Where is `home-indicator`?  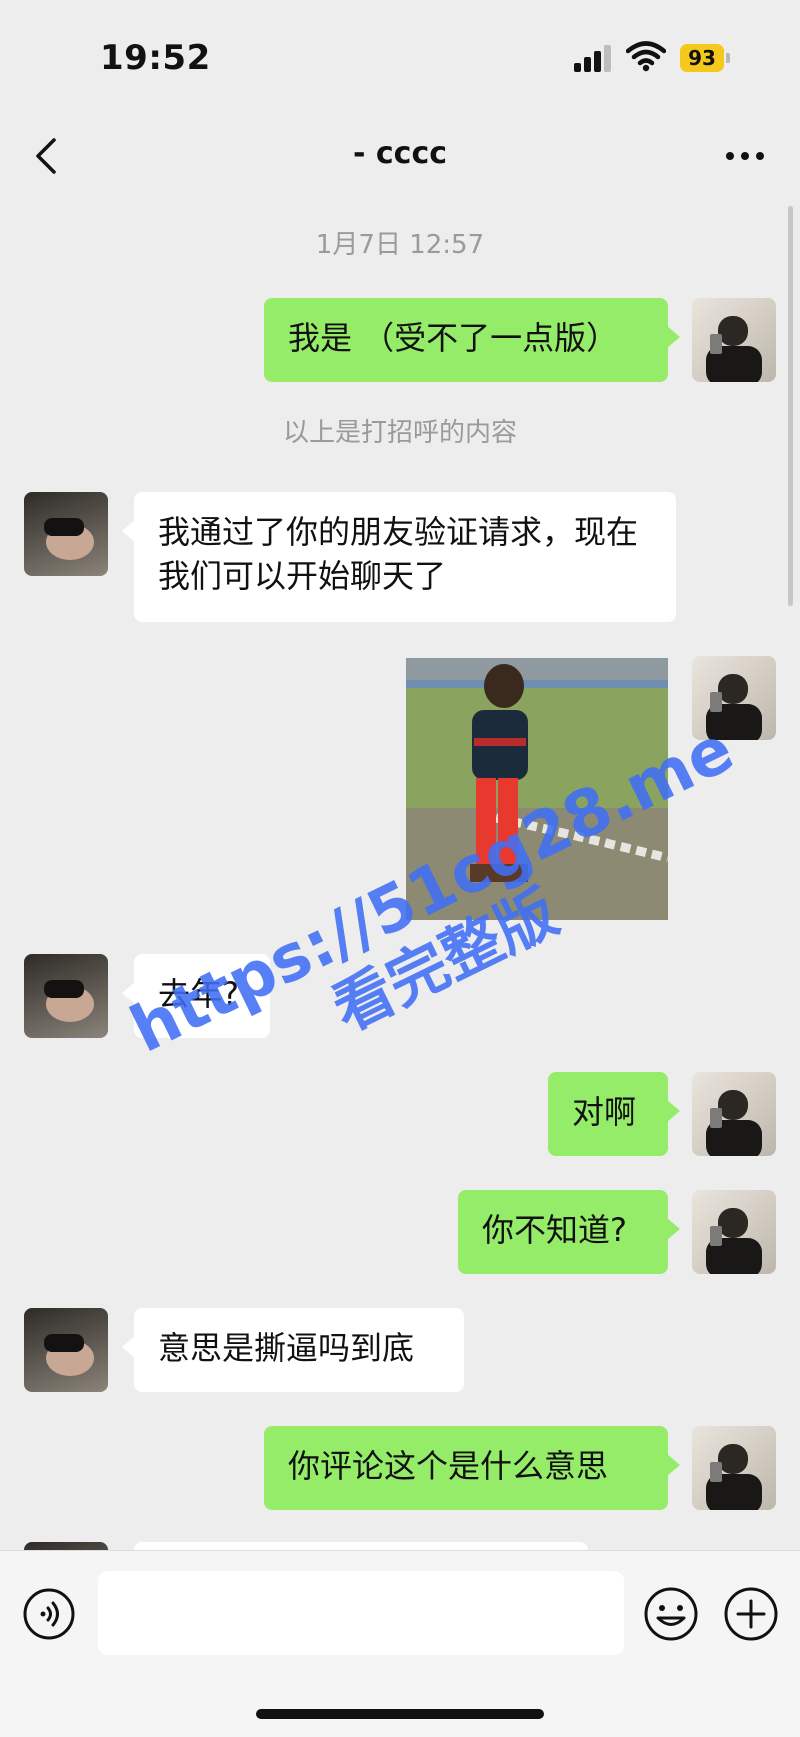
home-indicator is located at coordinates (400, 1714).